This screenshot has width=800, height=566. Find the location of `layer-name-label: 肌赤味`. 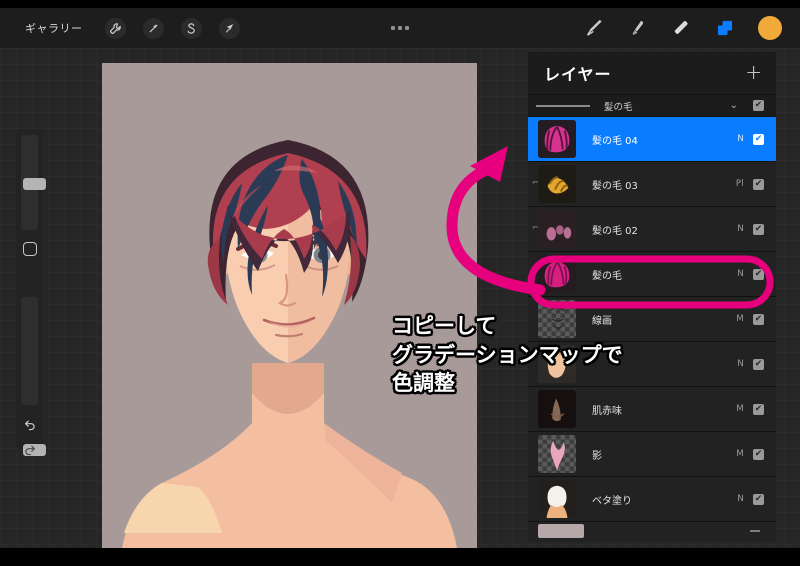

layer-name-label: 肌赤味 is located at coordinates (607, 411).